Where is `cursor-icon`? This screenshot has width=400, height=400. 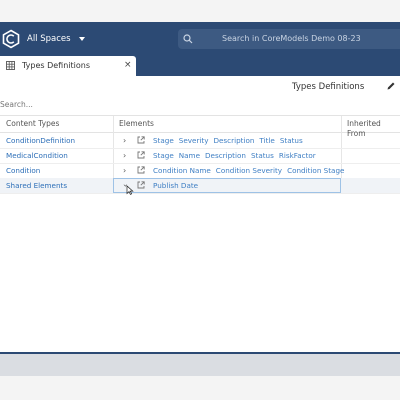
cursor-icon is located at coordinates (130, 190).